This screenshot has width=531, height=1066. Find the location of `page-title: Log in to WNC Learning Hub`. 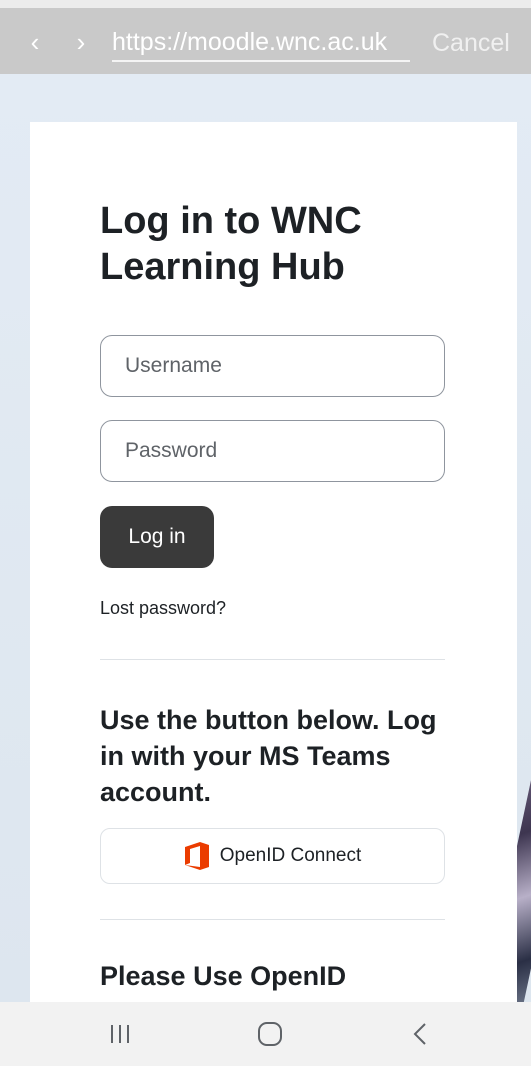

page-title: Log in to WNC Learning Hub is located at coordinates (231, 244).